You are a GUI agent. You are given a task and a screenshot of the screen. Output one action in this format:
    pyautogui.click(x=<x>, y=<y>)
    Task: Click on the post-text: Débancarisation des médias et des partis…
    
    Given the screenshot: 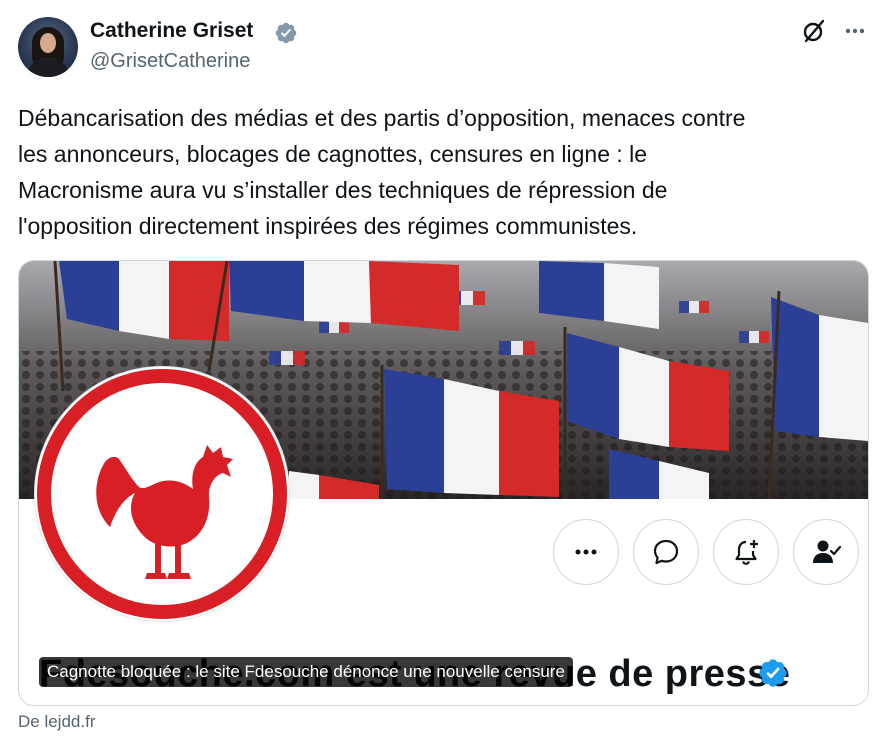 What is the action you would take?
    pyautogui.click(x=382, y=172)
    